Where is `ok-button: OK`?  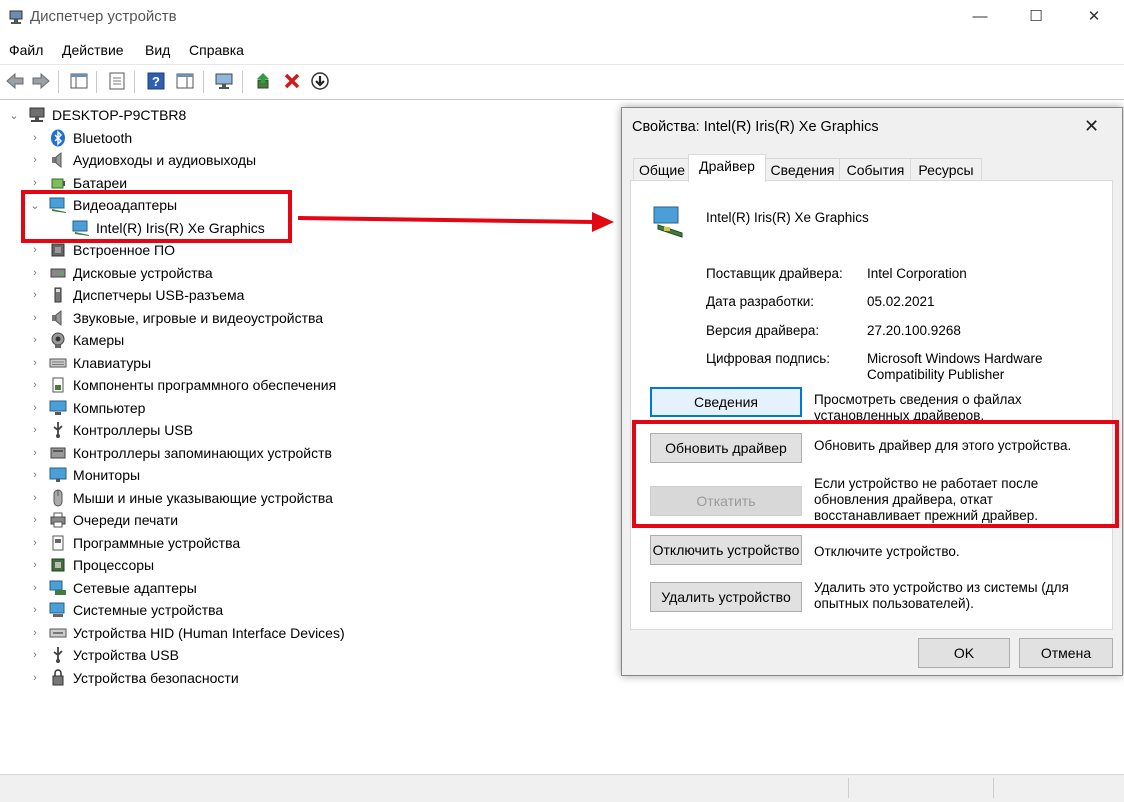
ok-button: OK is located at coordinates (964, 653).